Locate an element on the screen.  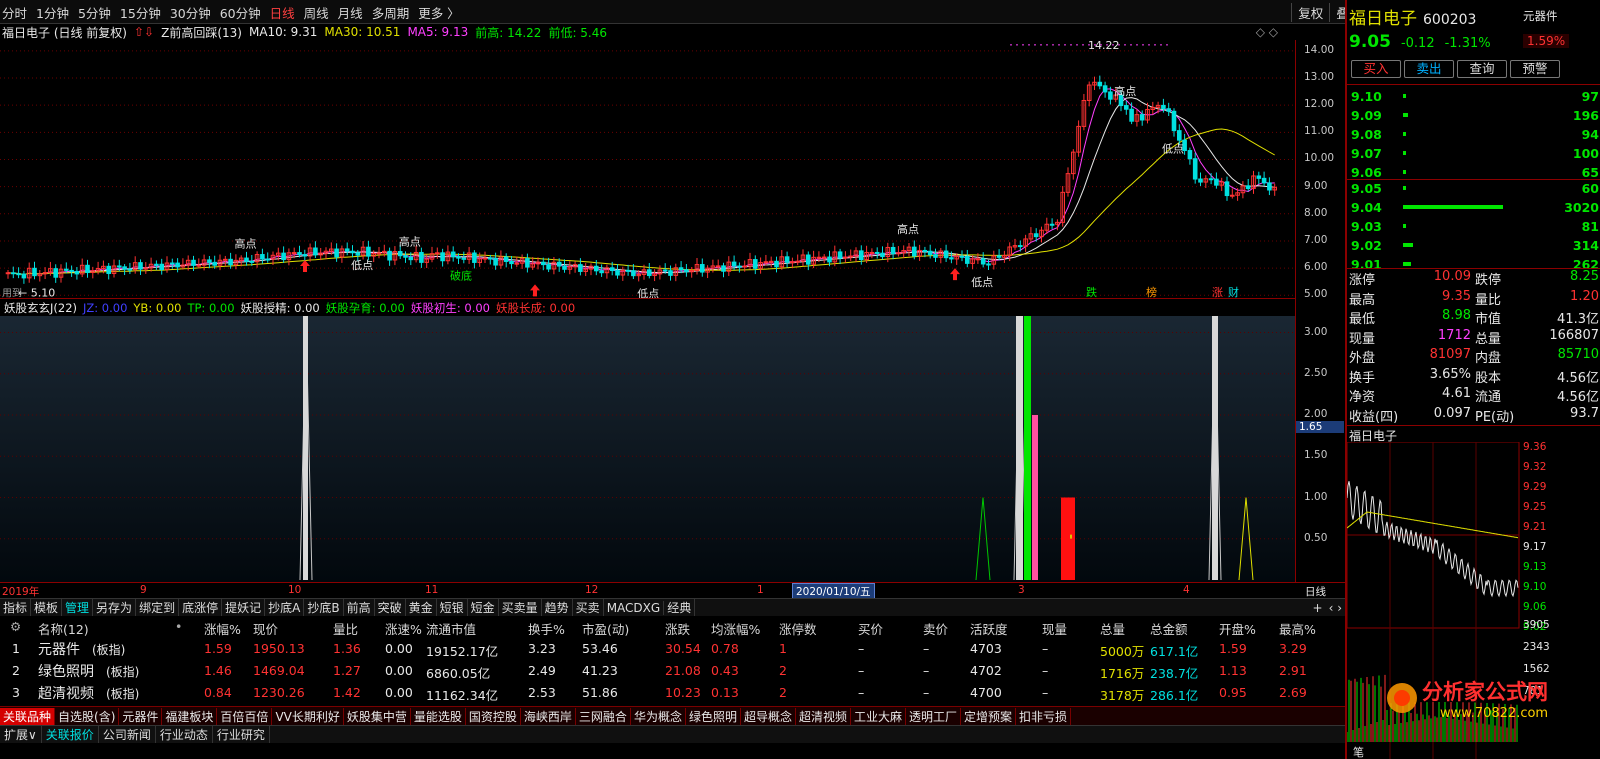
sector-tab-8: 国资控股 is located at coordinates (493, 716).